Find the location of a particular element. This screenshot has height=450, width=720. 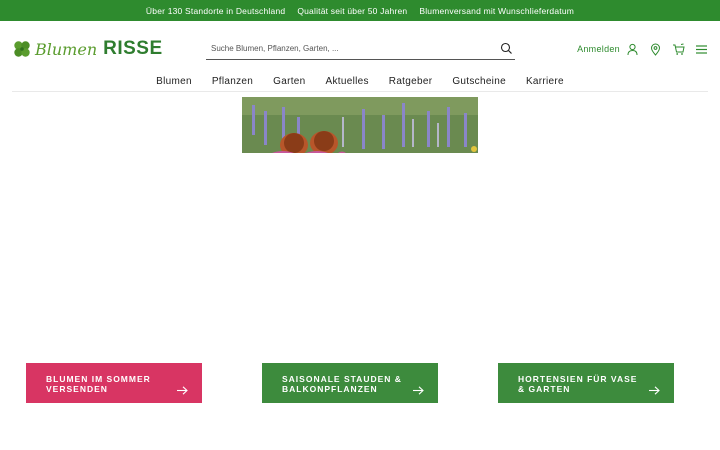

site-header: Blumen RISSE Anmelden is located at coordinates (360, 46).